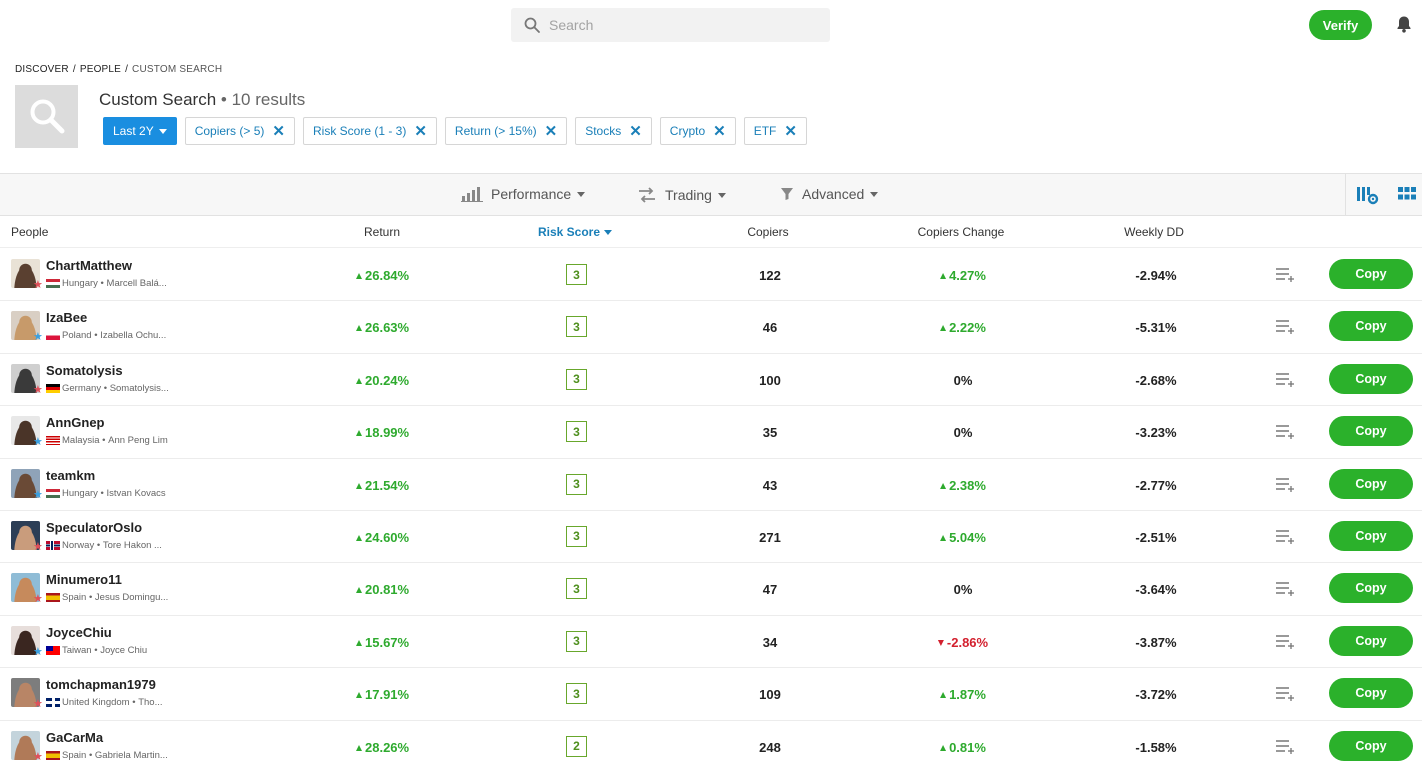 Image resolution: width=1422 pixels, height=771 pixels. What do you see at coordinates (697, 131) in the screenshot?
I see `filter-chip-crypto: Crypto ✕` at bounding box center [697, 131].